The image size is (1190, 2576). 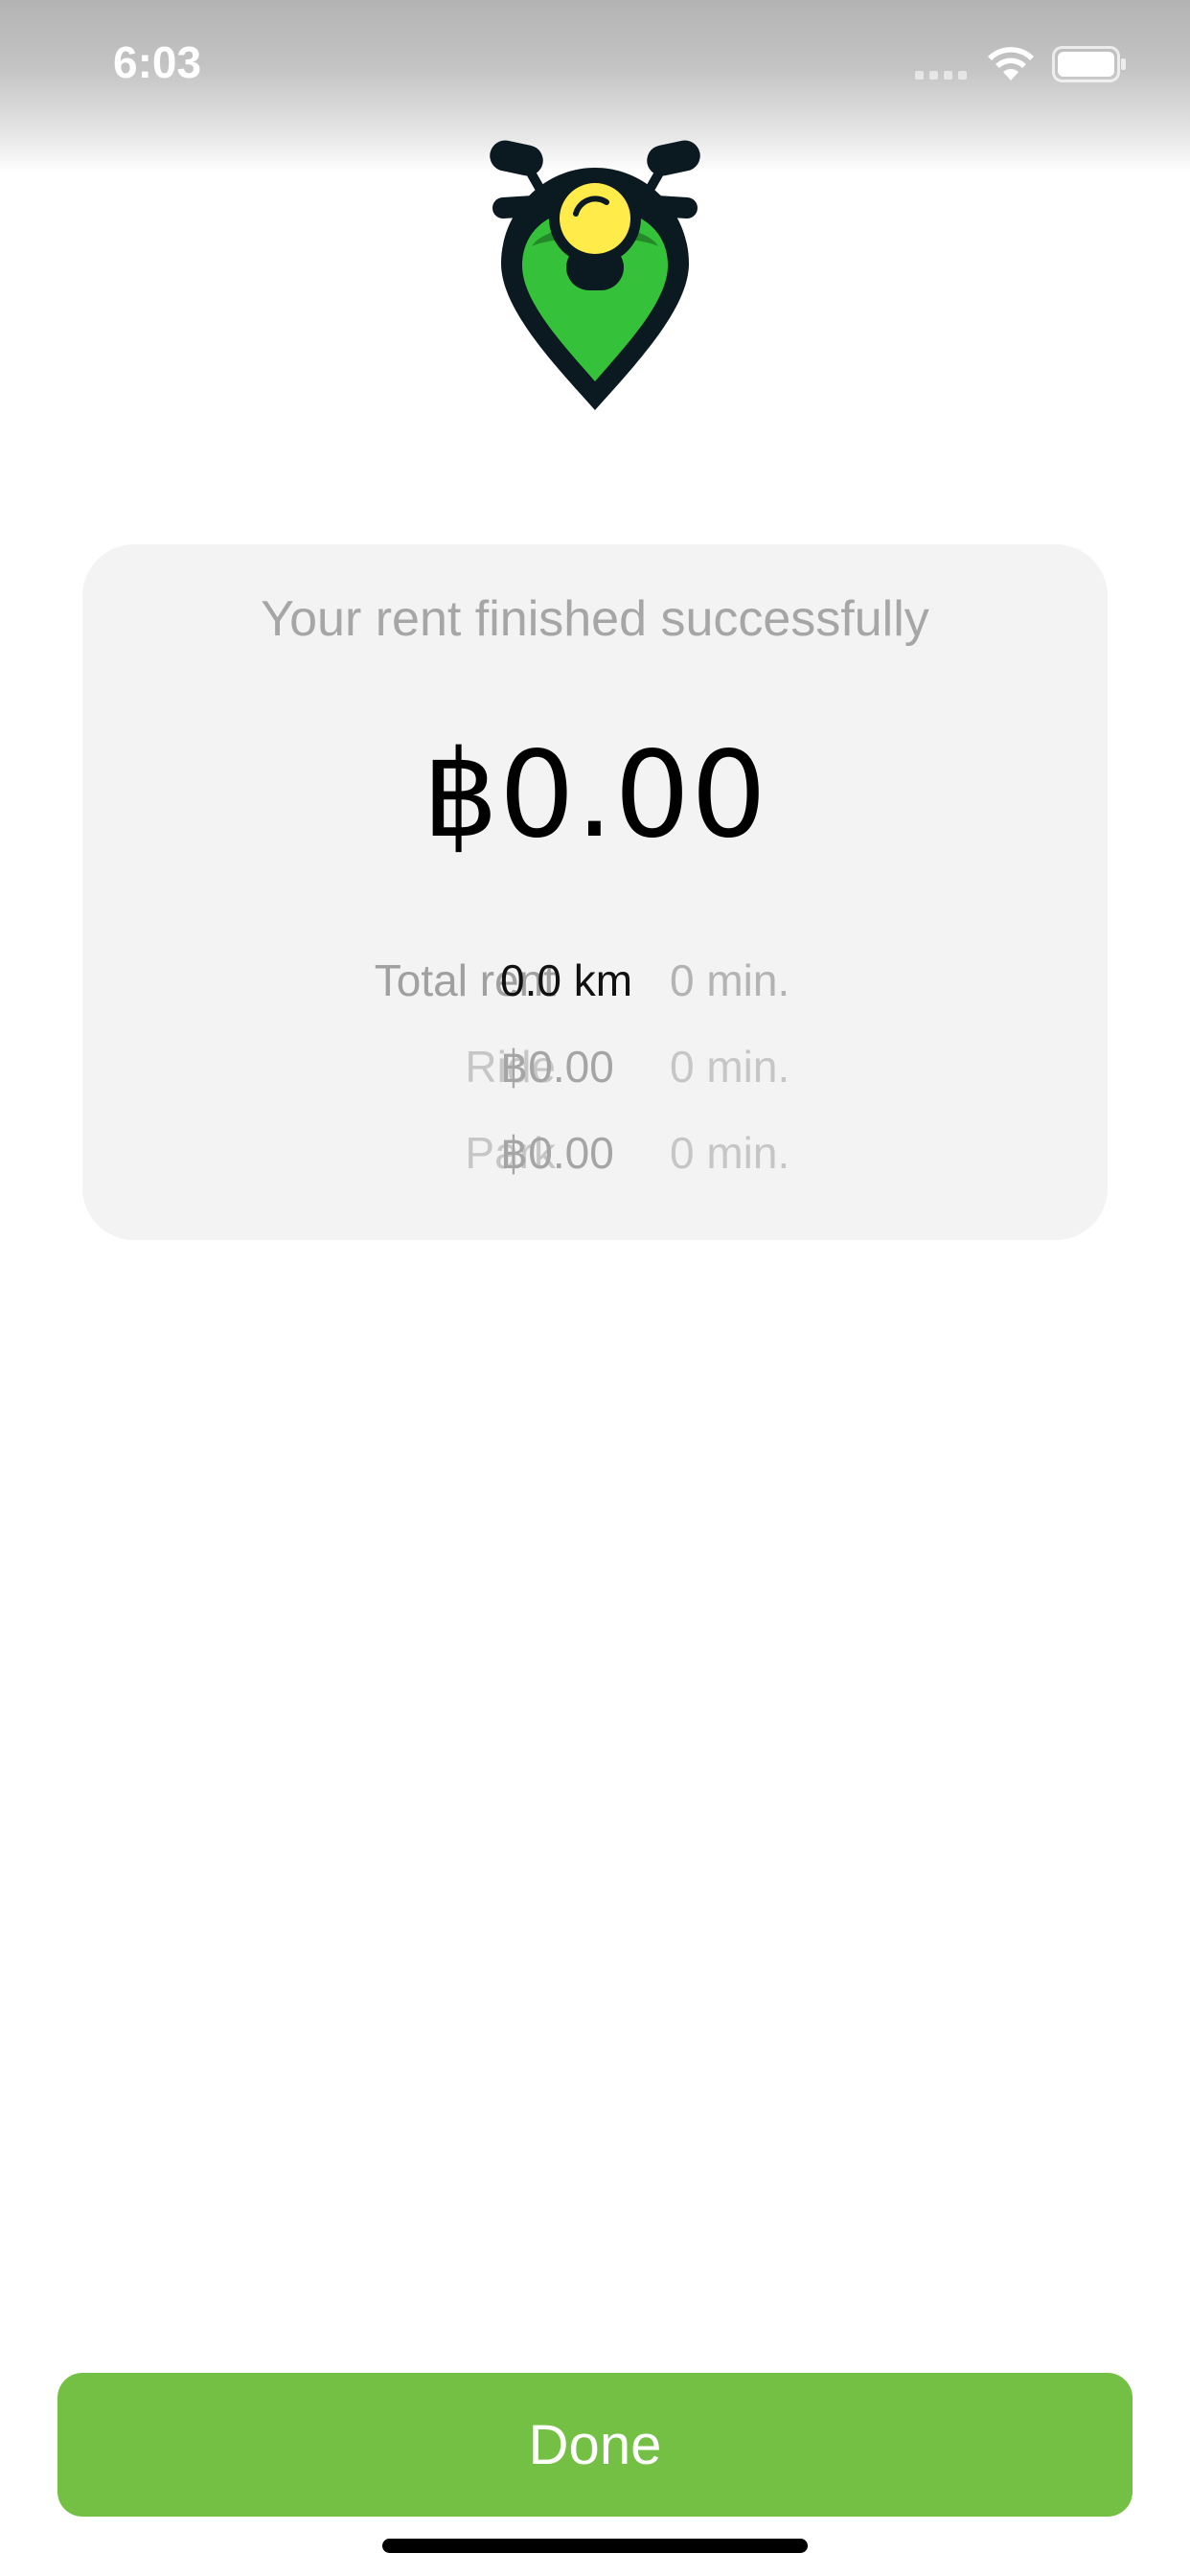 I want to click on park-time: 0 min., so click(x=730, y=1153).